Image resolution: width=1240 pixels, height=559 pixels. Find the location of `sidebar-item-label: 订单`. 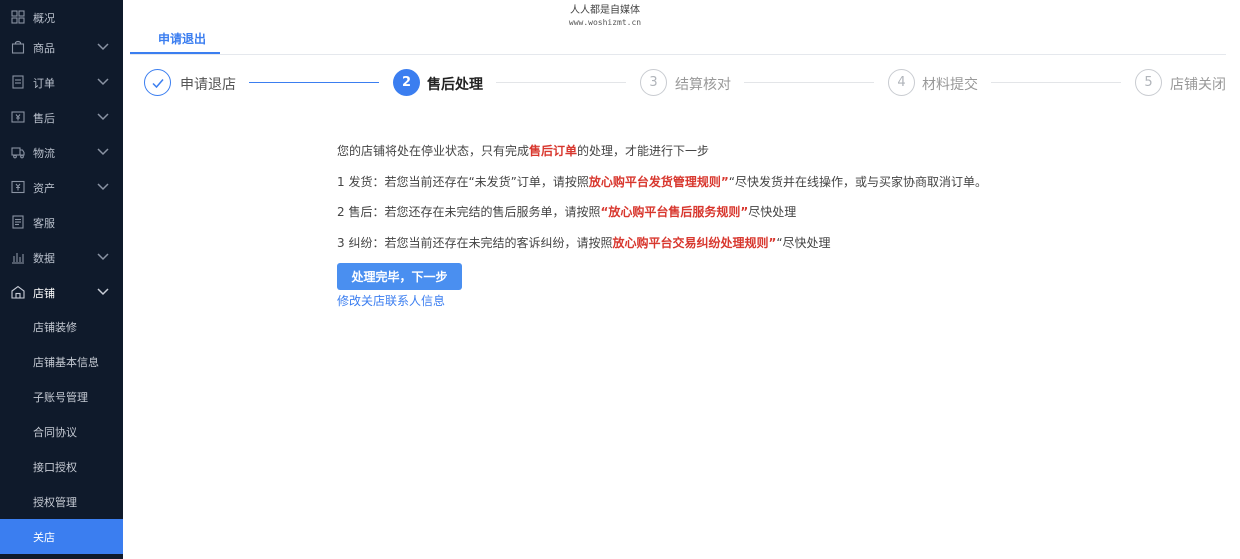

sidebar-item-label: 订单 is located at coordinates (44, 83).